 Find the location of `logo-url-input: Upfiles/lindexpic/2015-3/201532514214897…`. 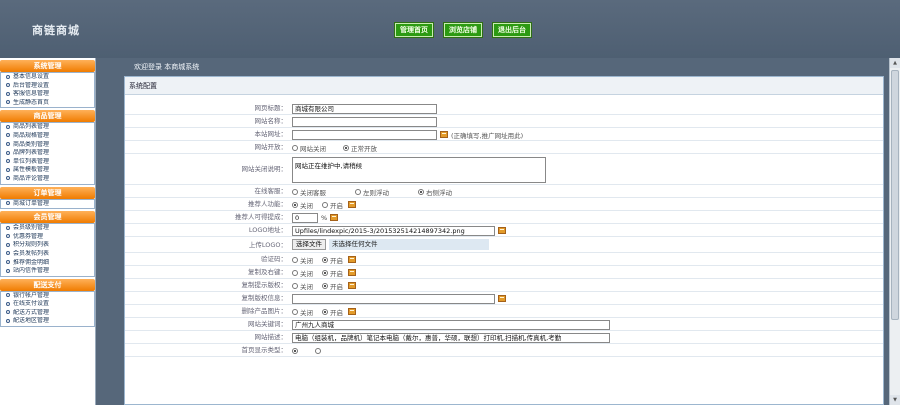

logo-url-input: Upfiles/lindexpic/2015-3/201532514214897… is located at coordinates (393, 230).